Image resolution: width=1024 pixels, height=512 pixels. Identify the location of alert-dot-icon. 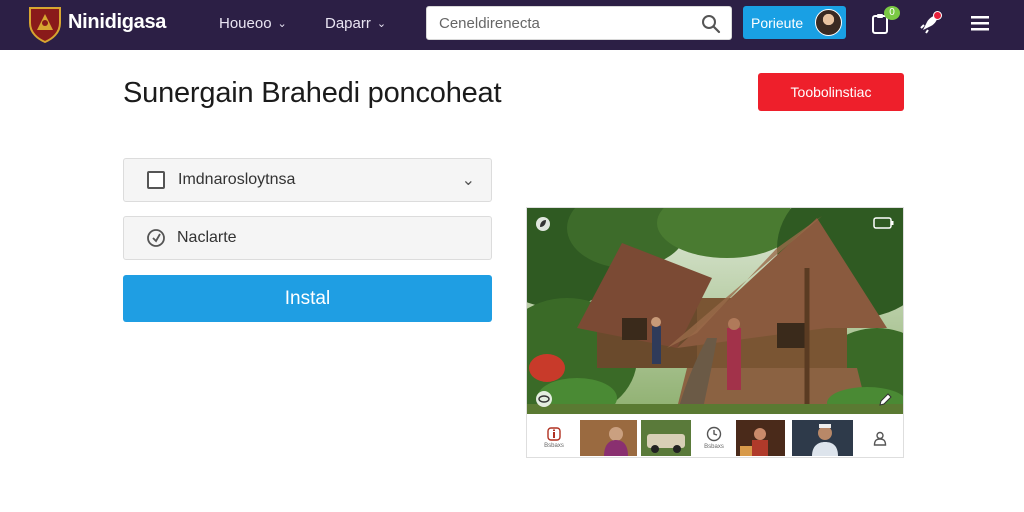
(937, 15).